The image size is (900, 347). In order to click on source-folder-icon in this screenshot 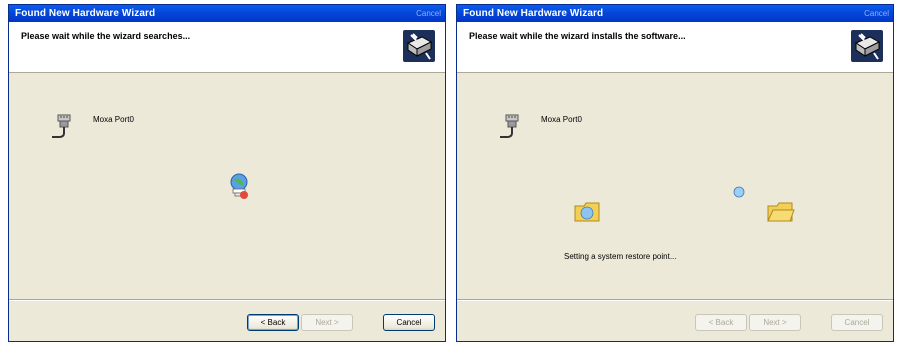, I will do `click(587, 212)`.